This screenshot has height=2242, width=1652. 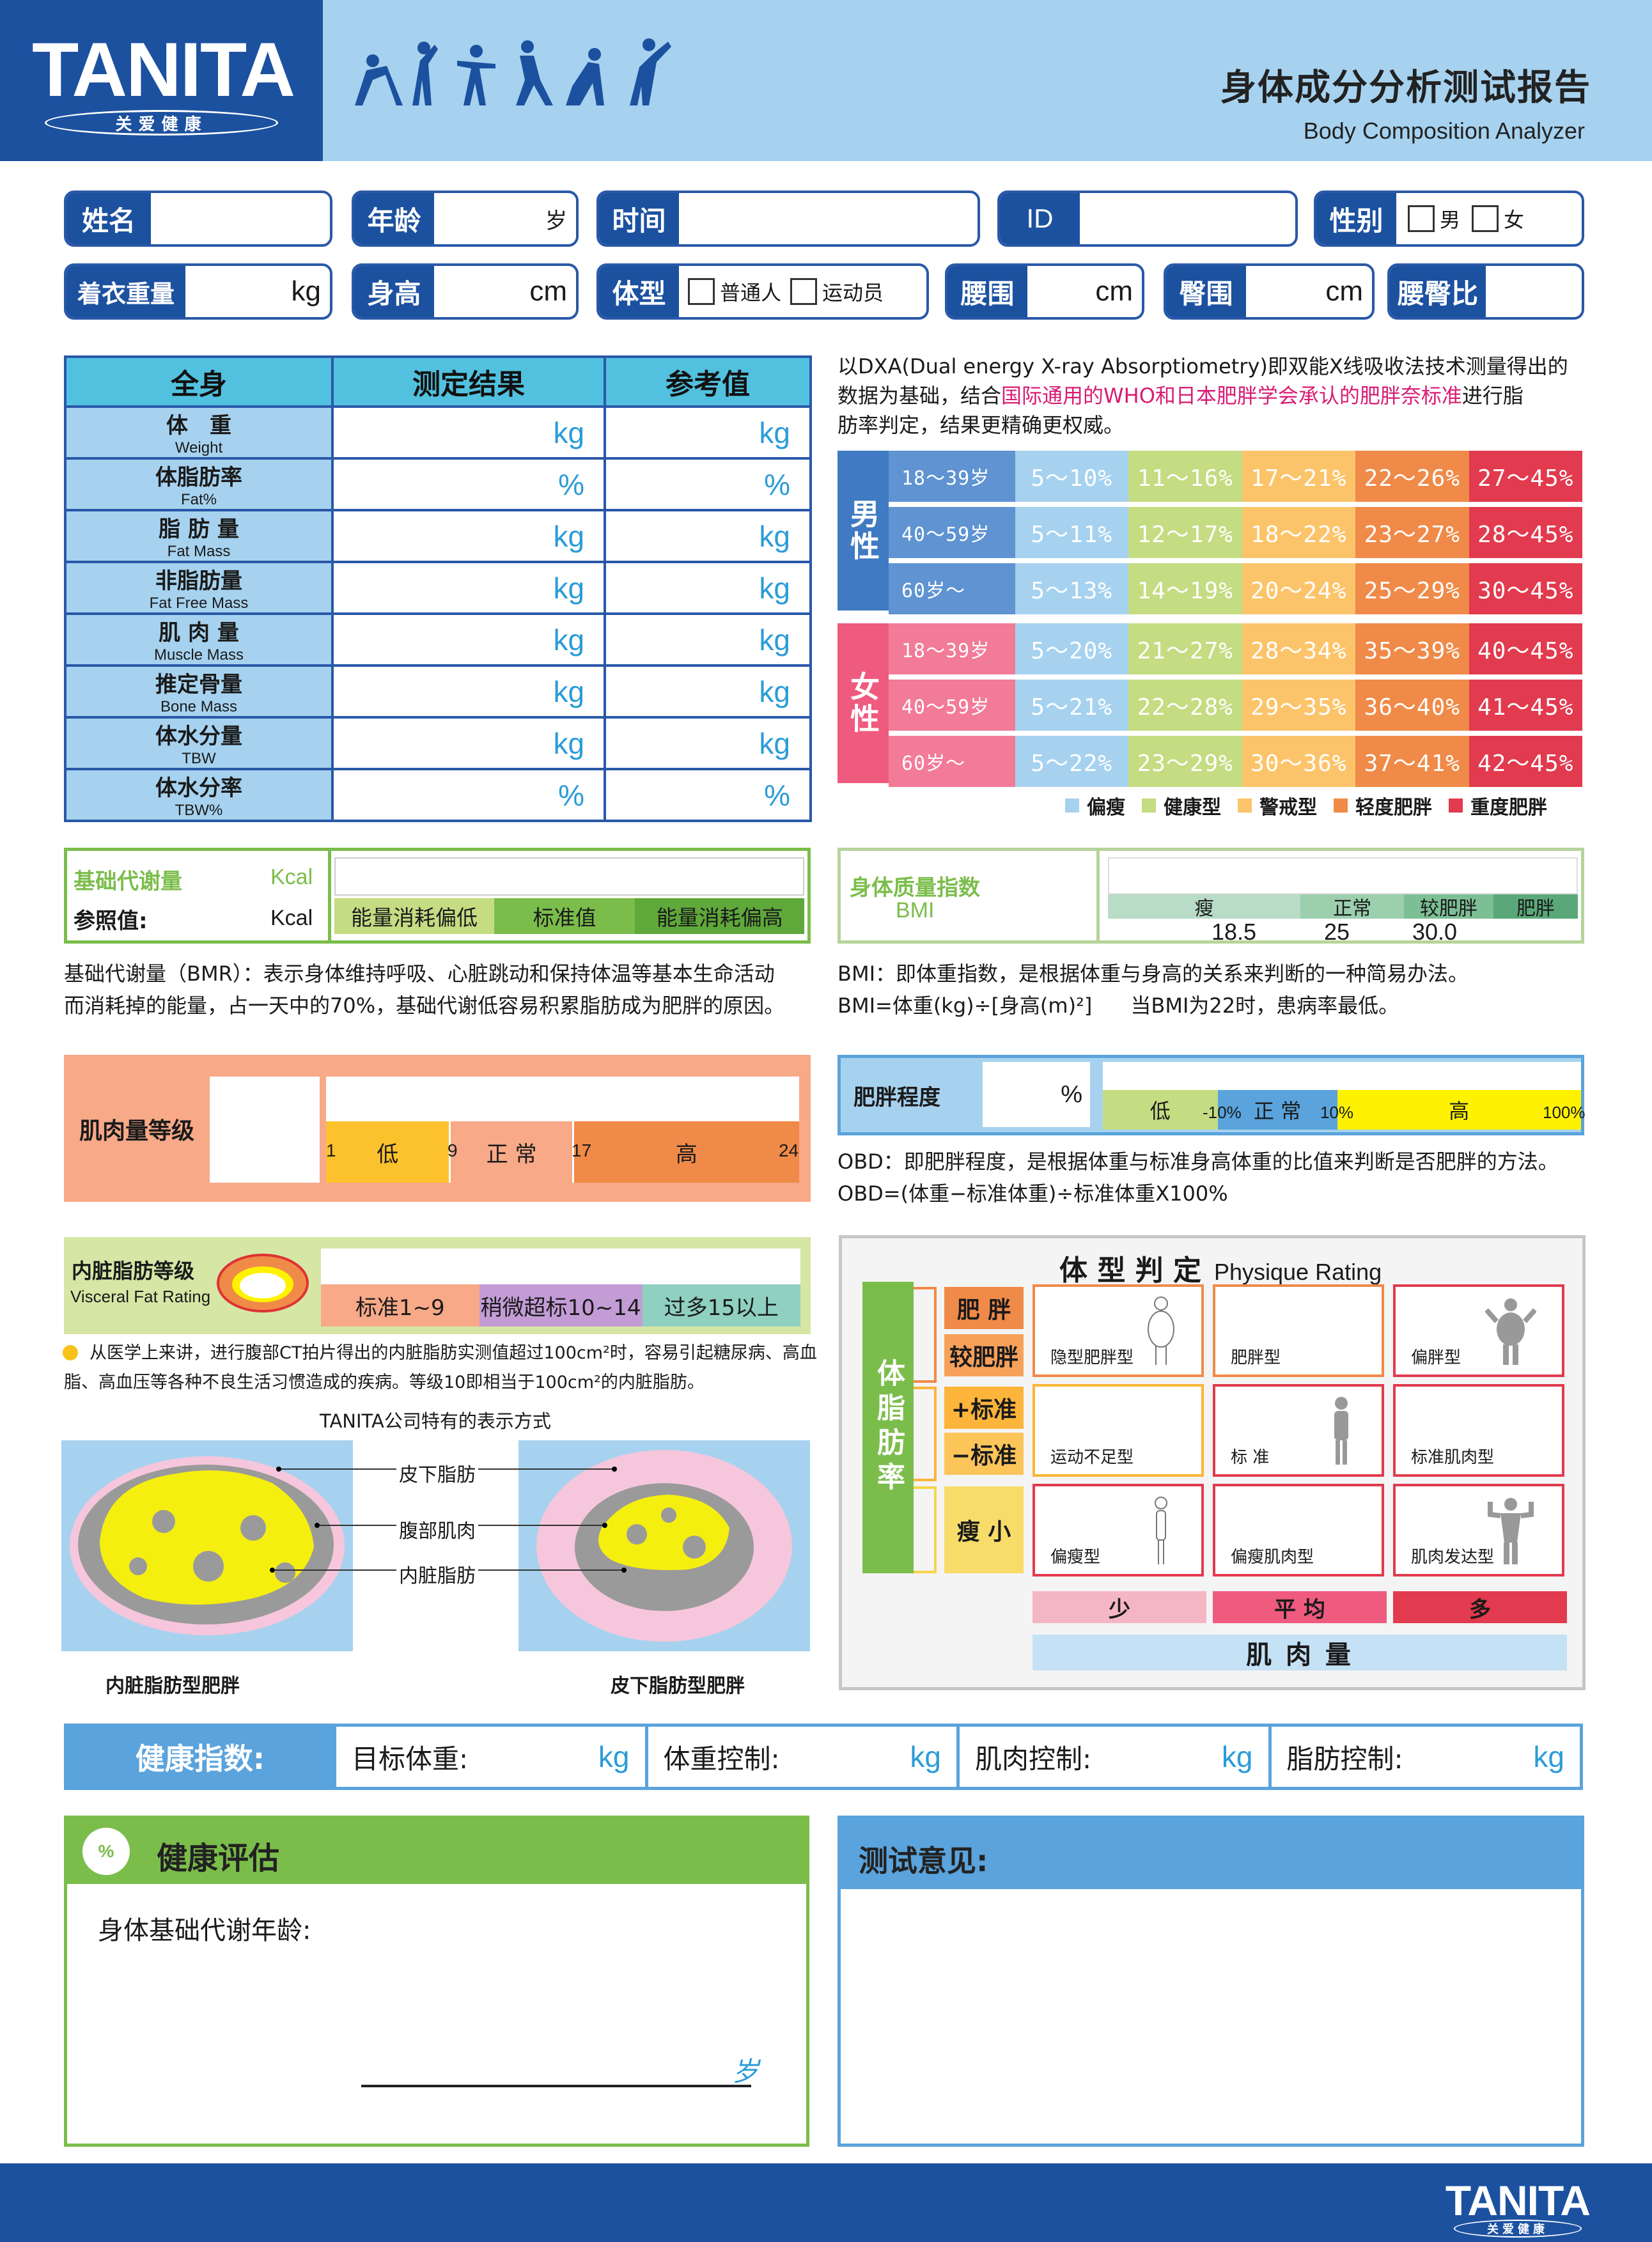 What do you see at coordinates (466, 291) in the screenshot?
I see `height-field: 身高 cm` at bounding box center [466, 291].